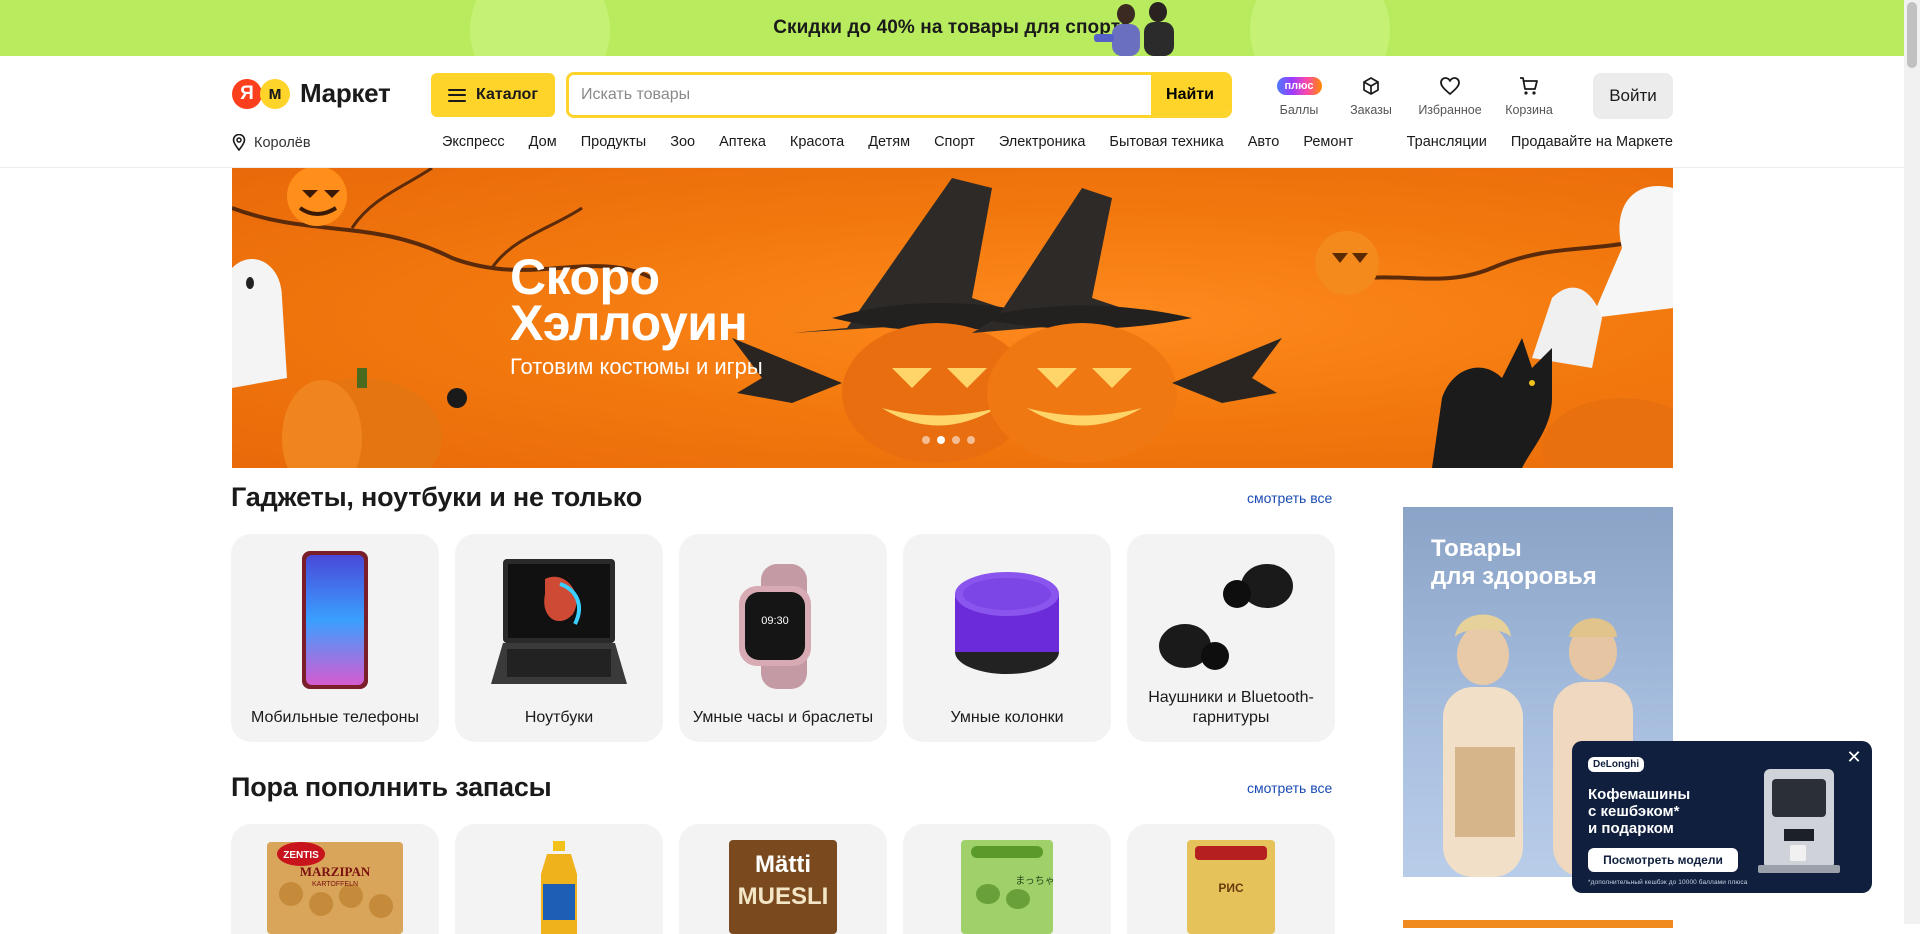  Describe the element at coordinates (1008, 887) in the screenshot. I see `matcha-mochi-image: まっちゃ` at that location.